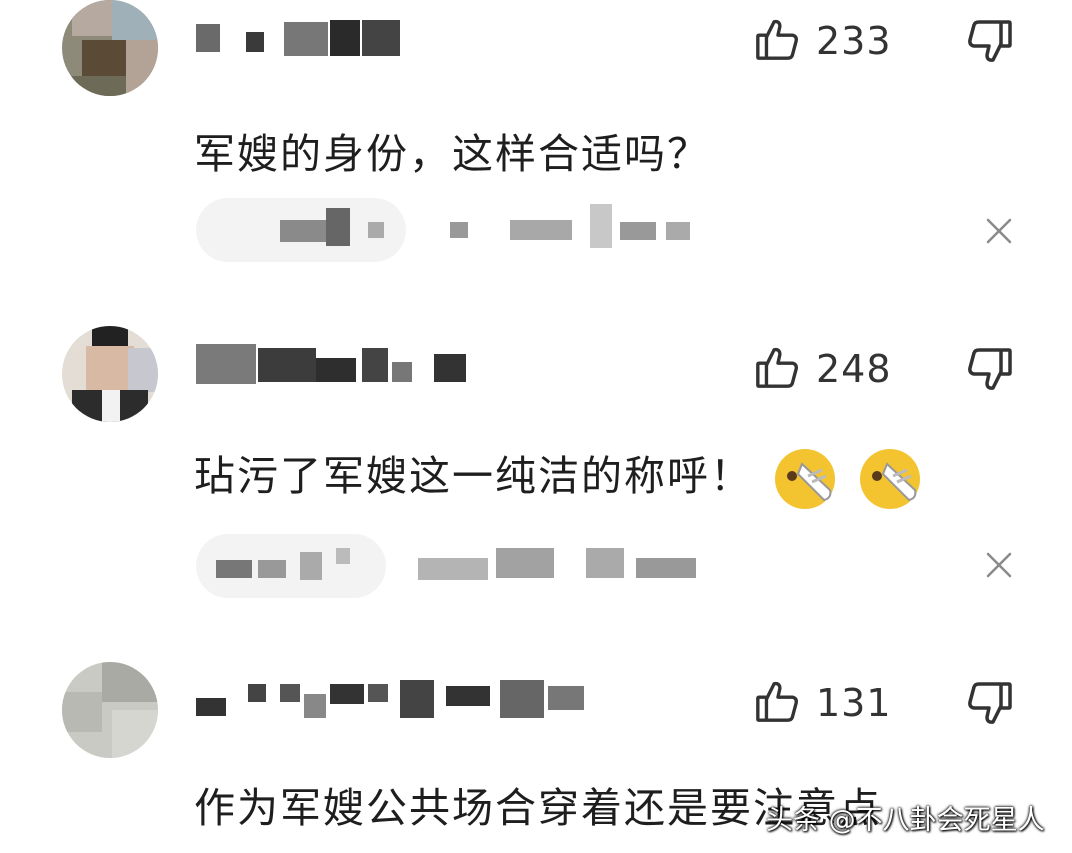 This screenshot has height=853, width=1072. What do you see at coordinates (854, 703) in the screenshot?
I see `like-count: 131` at bounding box center [854, 703].